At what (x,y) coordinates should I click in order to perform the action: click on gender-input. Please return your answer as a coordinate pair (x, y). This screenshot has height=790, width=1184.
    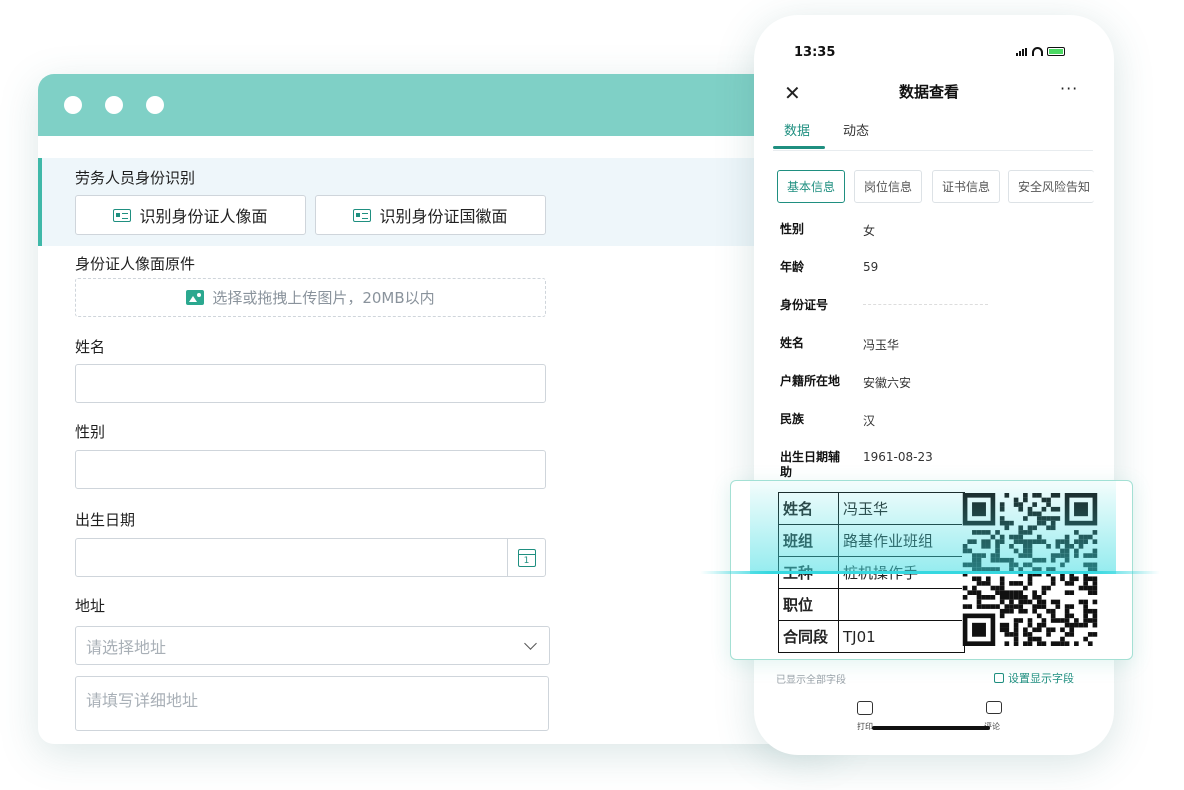
    Looking at the image, I should click on (310, 469).